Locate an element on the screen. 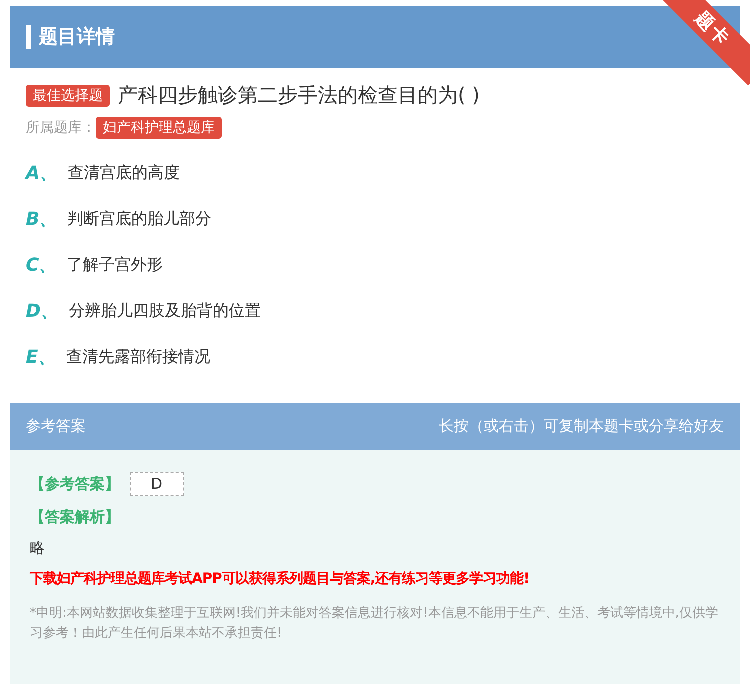 Image resolution: width=750 pixels, height=685 pixels. option-letter: C、 is located at coordinates (42, 265).